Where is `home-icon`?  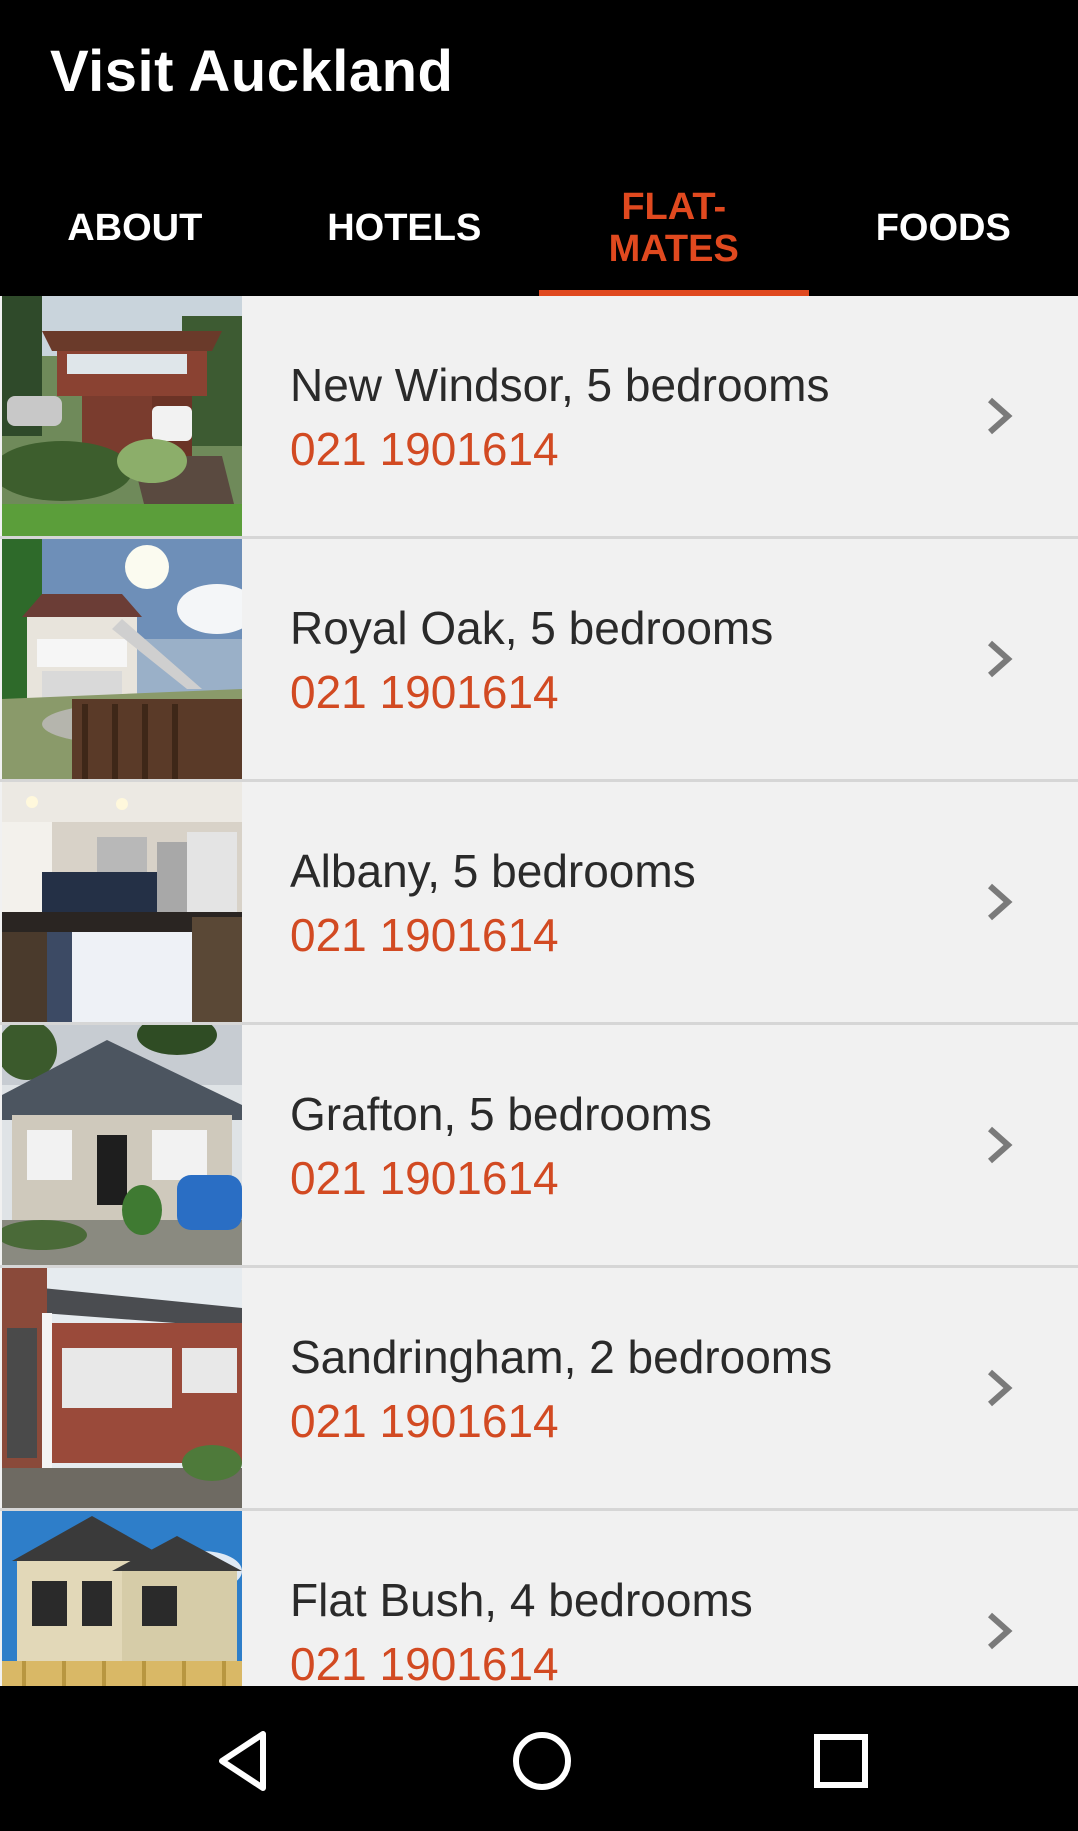 home-icon is located at coordinates (542, 1761).